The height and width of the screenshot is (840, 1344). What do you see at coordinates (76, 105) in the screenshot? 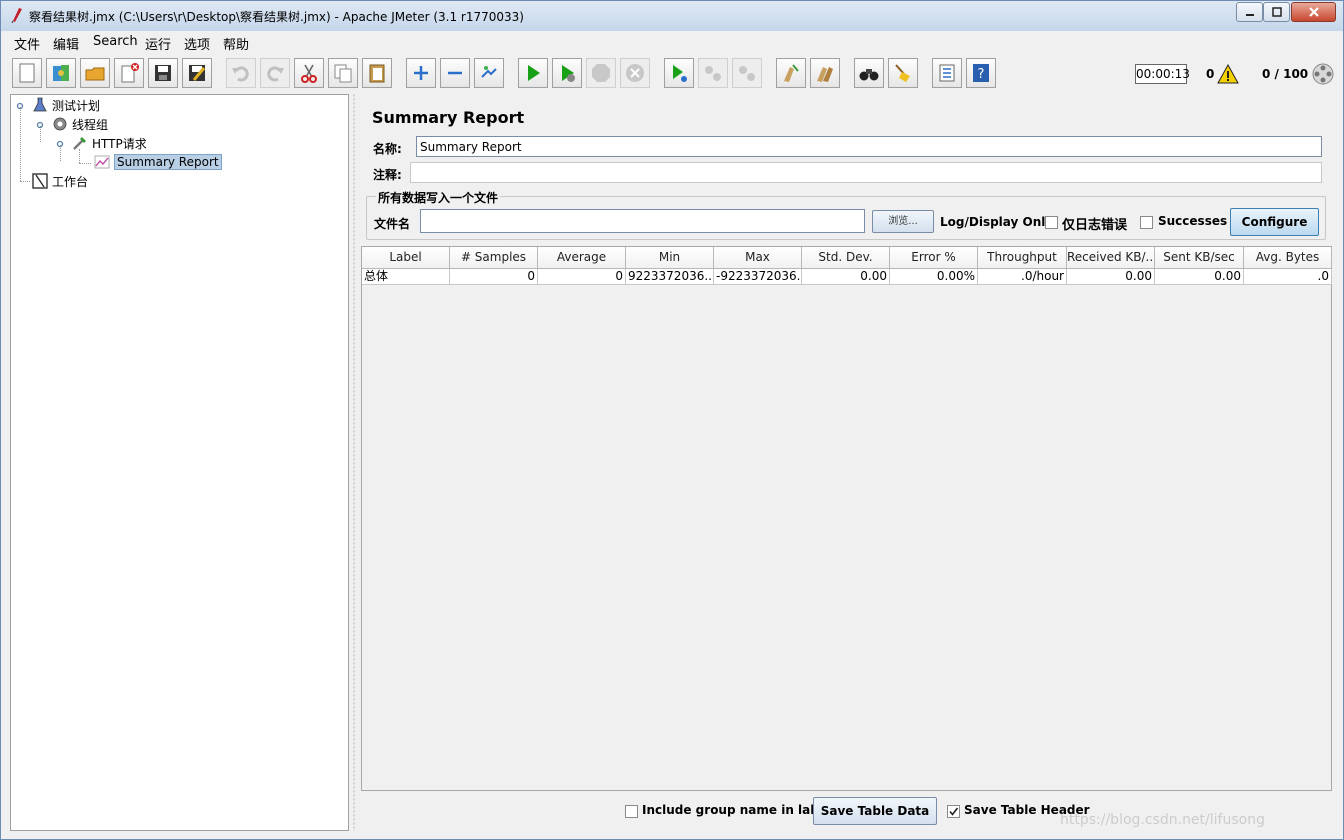
I see `tree-node-label: 测试计划` at bounding box center [76, 105].